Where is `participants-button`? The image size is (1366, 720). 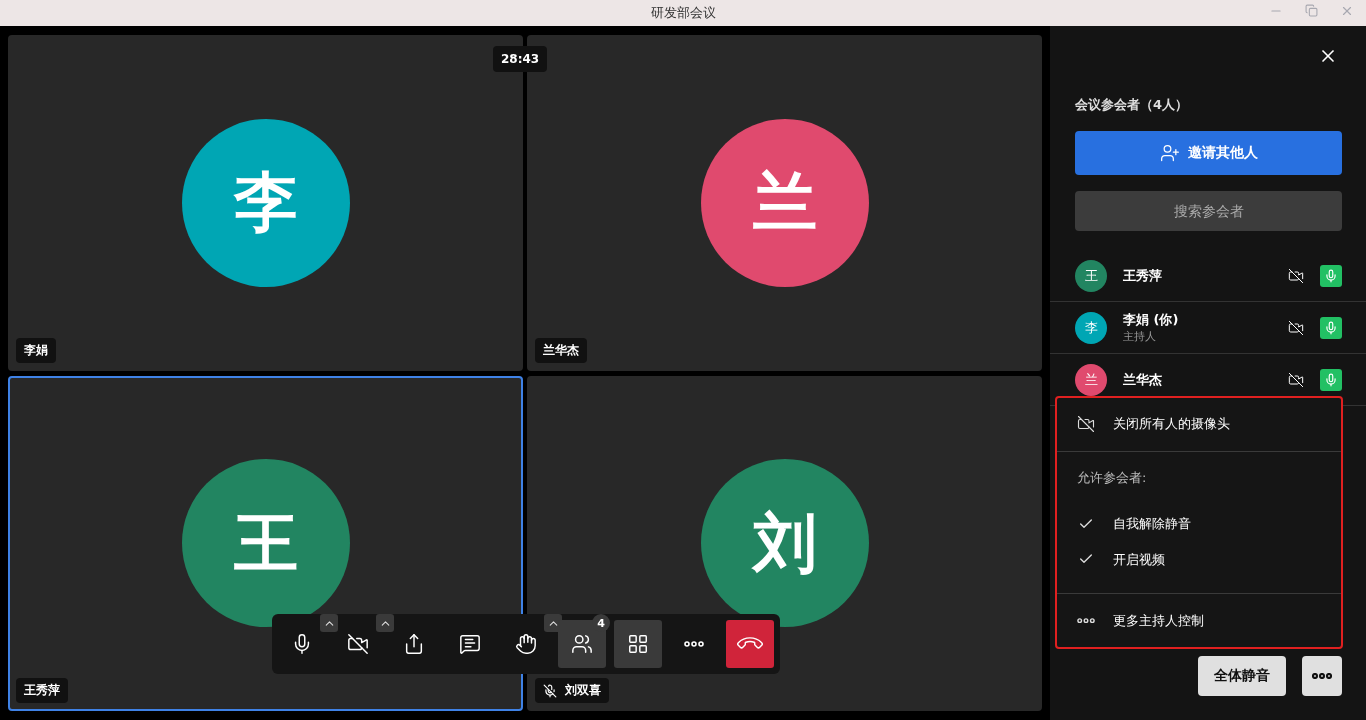 participants-button is located at coordinates (582, 644).